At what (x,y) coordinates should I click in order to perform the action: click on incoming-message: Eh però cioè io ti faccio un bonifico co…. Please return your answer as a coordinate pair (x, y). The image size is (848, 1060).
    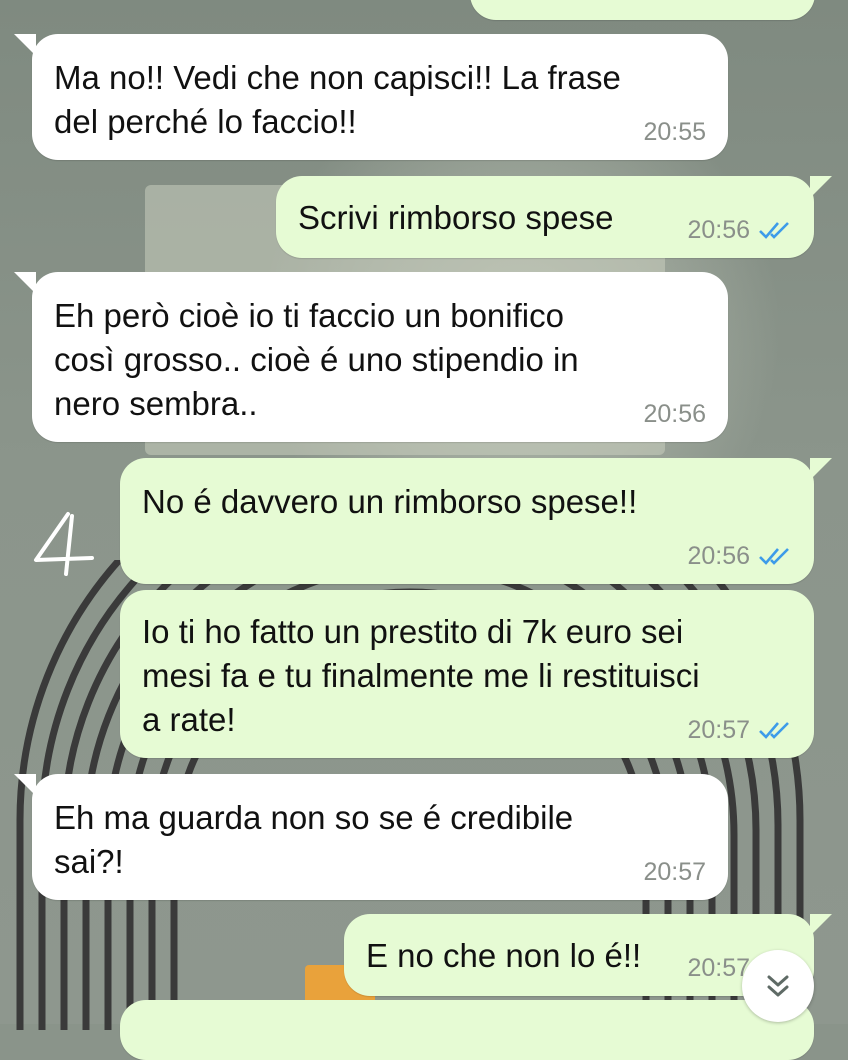
    Looking at the image, I should click on (380, 357).